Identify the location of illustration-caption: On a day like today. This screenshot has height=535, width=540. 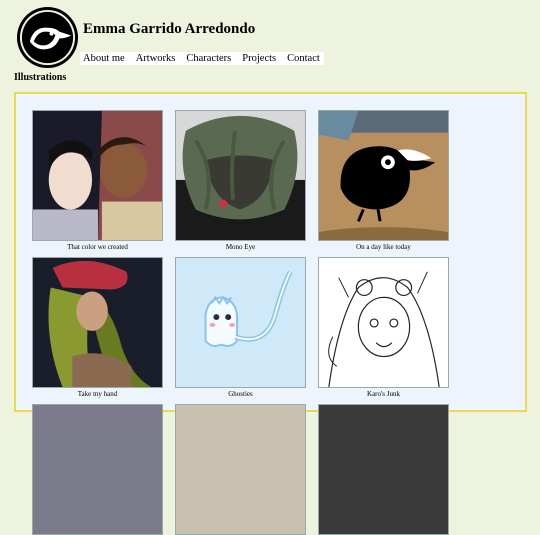
(383, 247).